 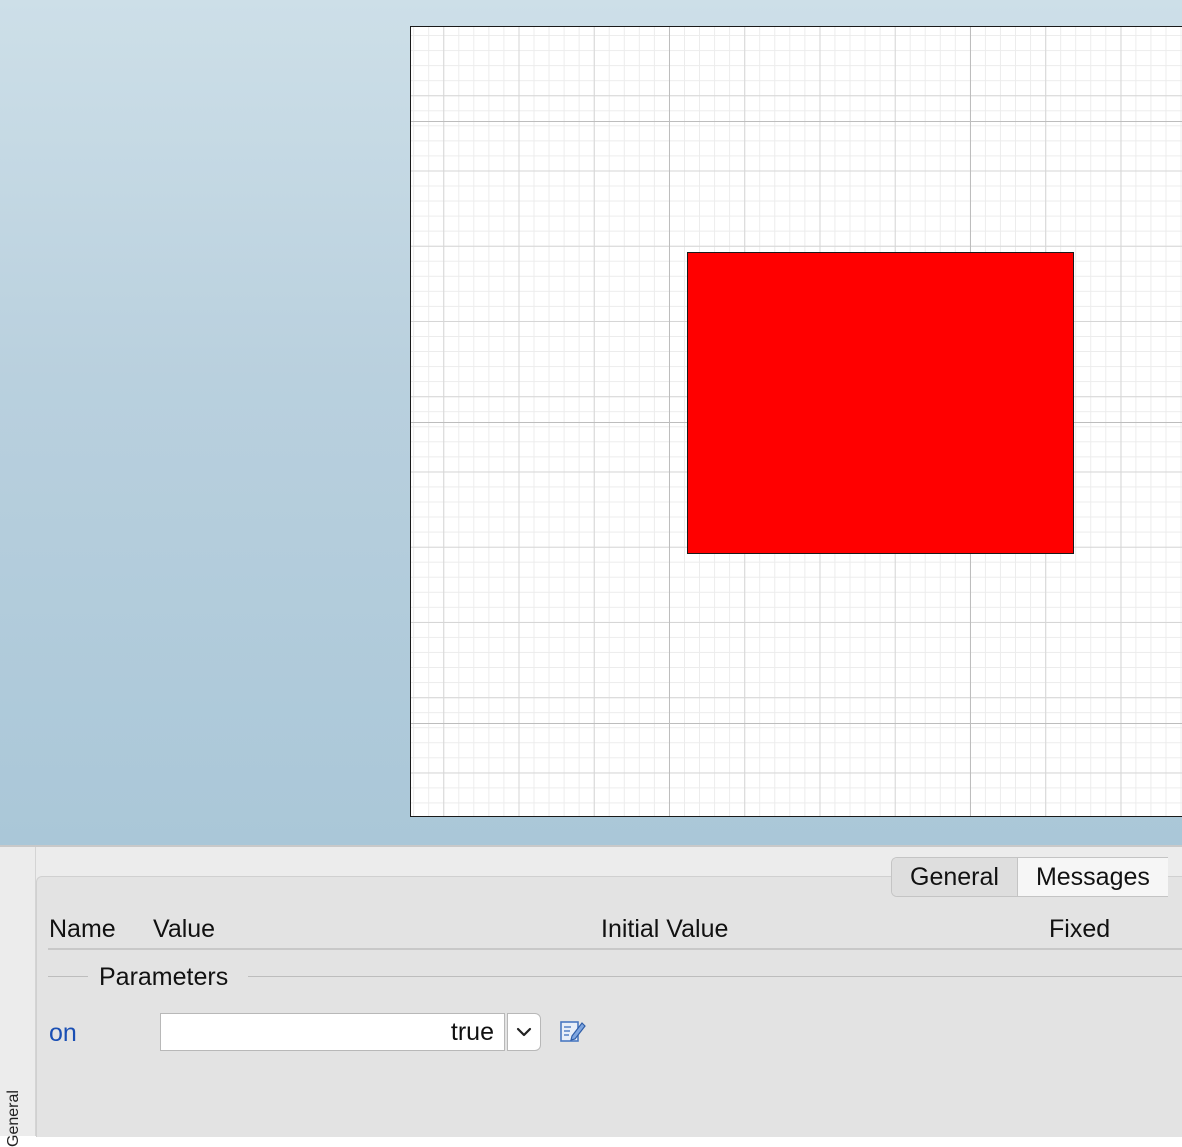 I want to click on tab-general: General, so click(x=955, y=877).